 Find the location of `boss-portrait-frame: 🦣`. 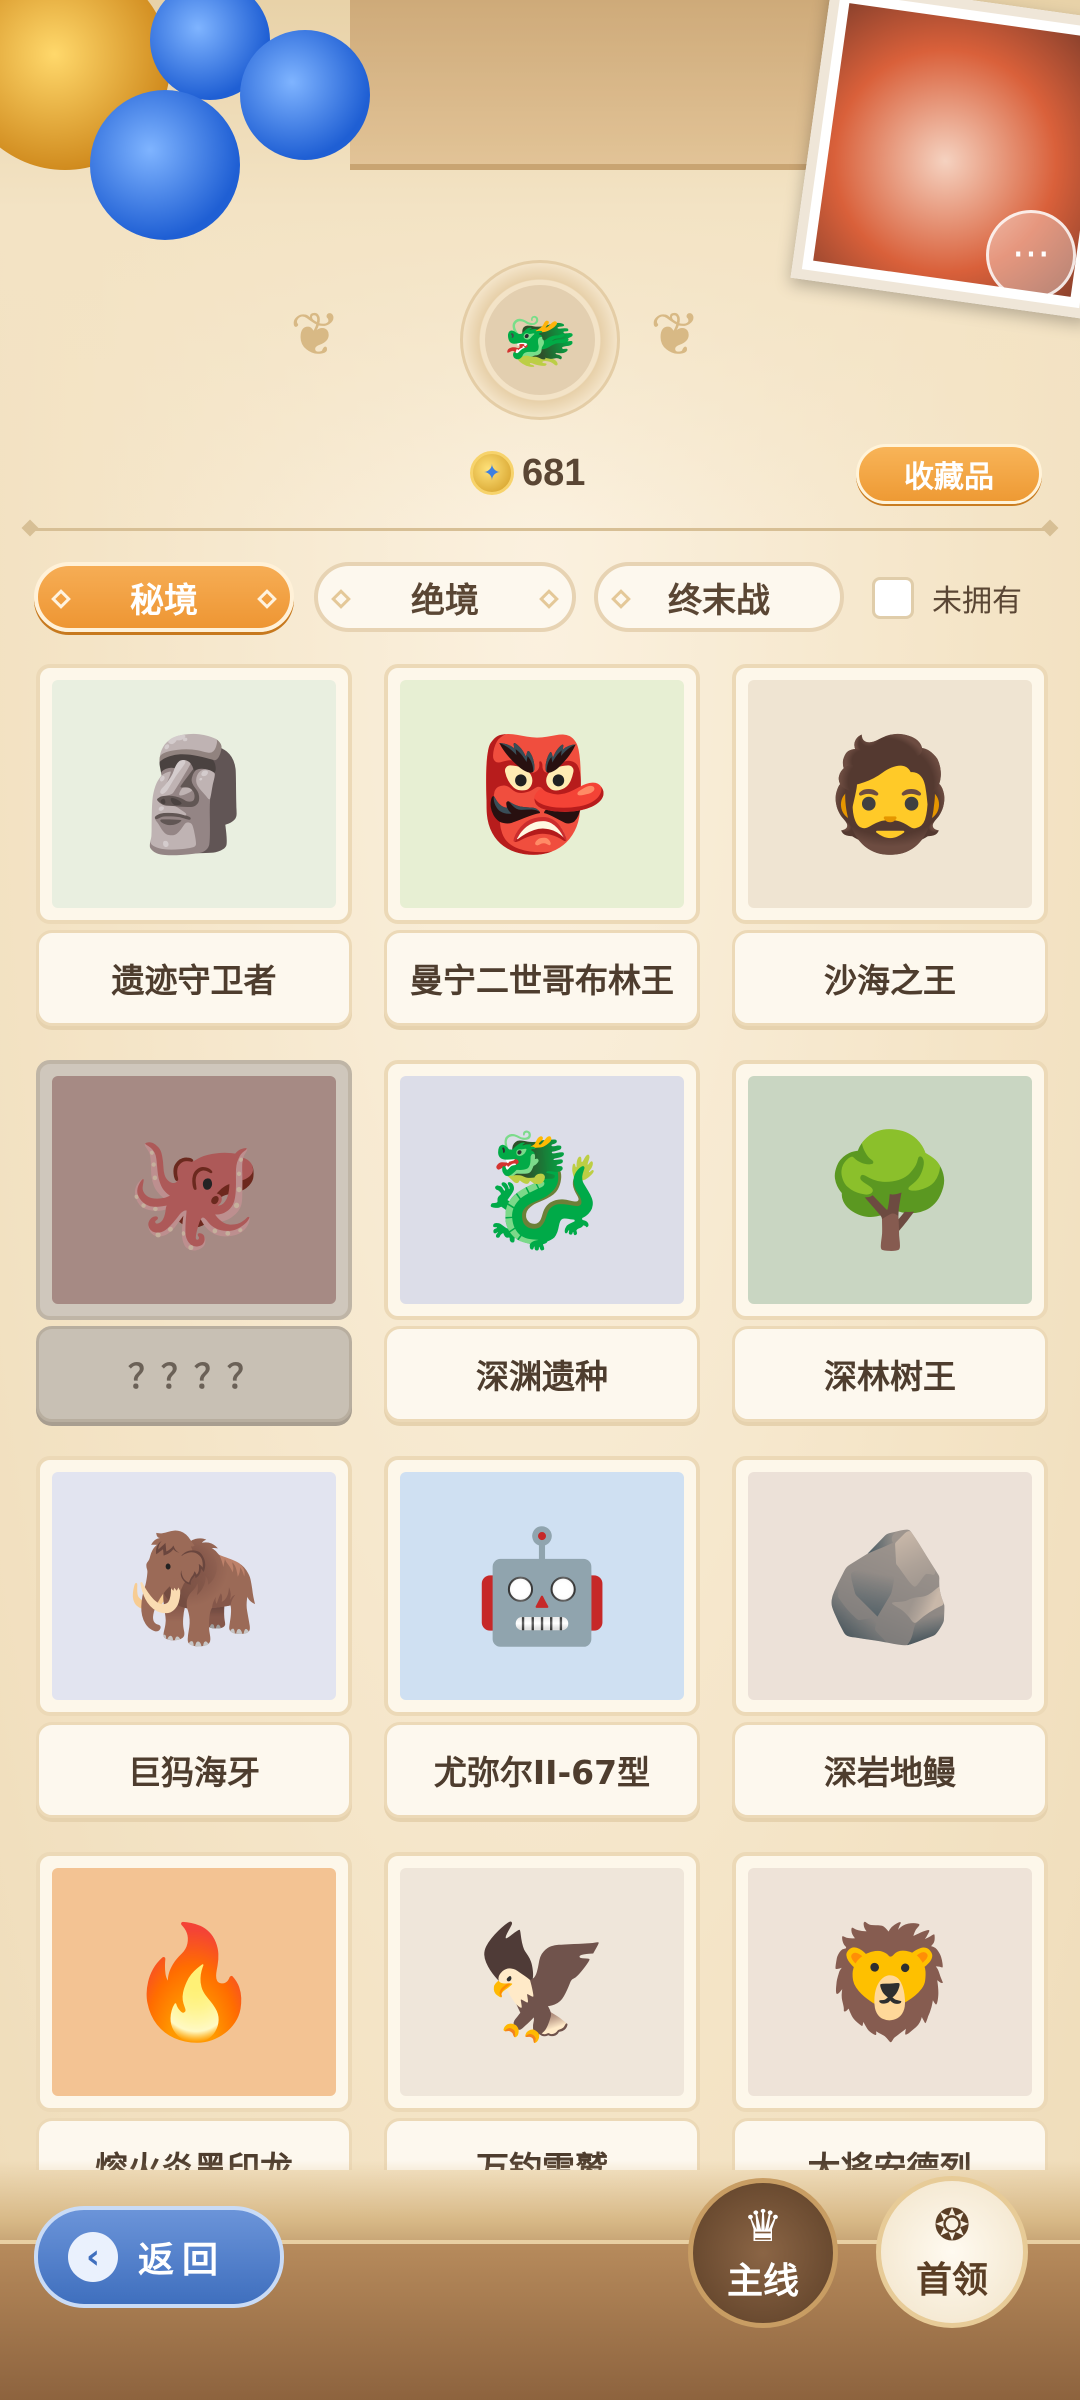

boss-portrait-frame: 🦣 is located at coordinates (194, 1586).